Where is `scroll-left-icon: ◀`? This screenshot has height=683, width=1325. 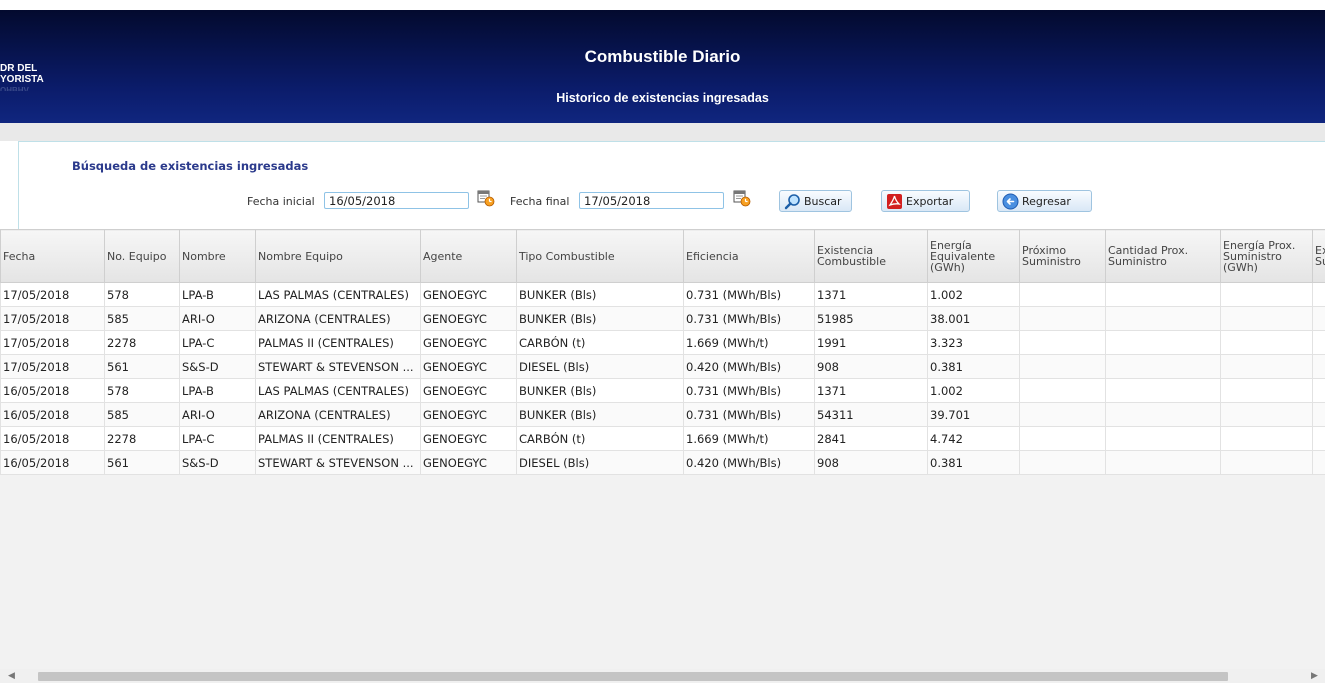 scroll-left-icon: ◀ is located at coordinates (11, 676).